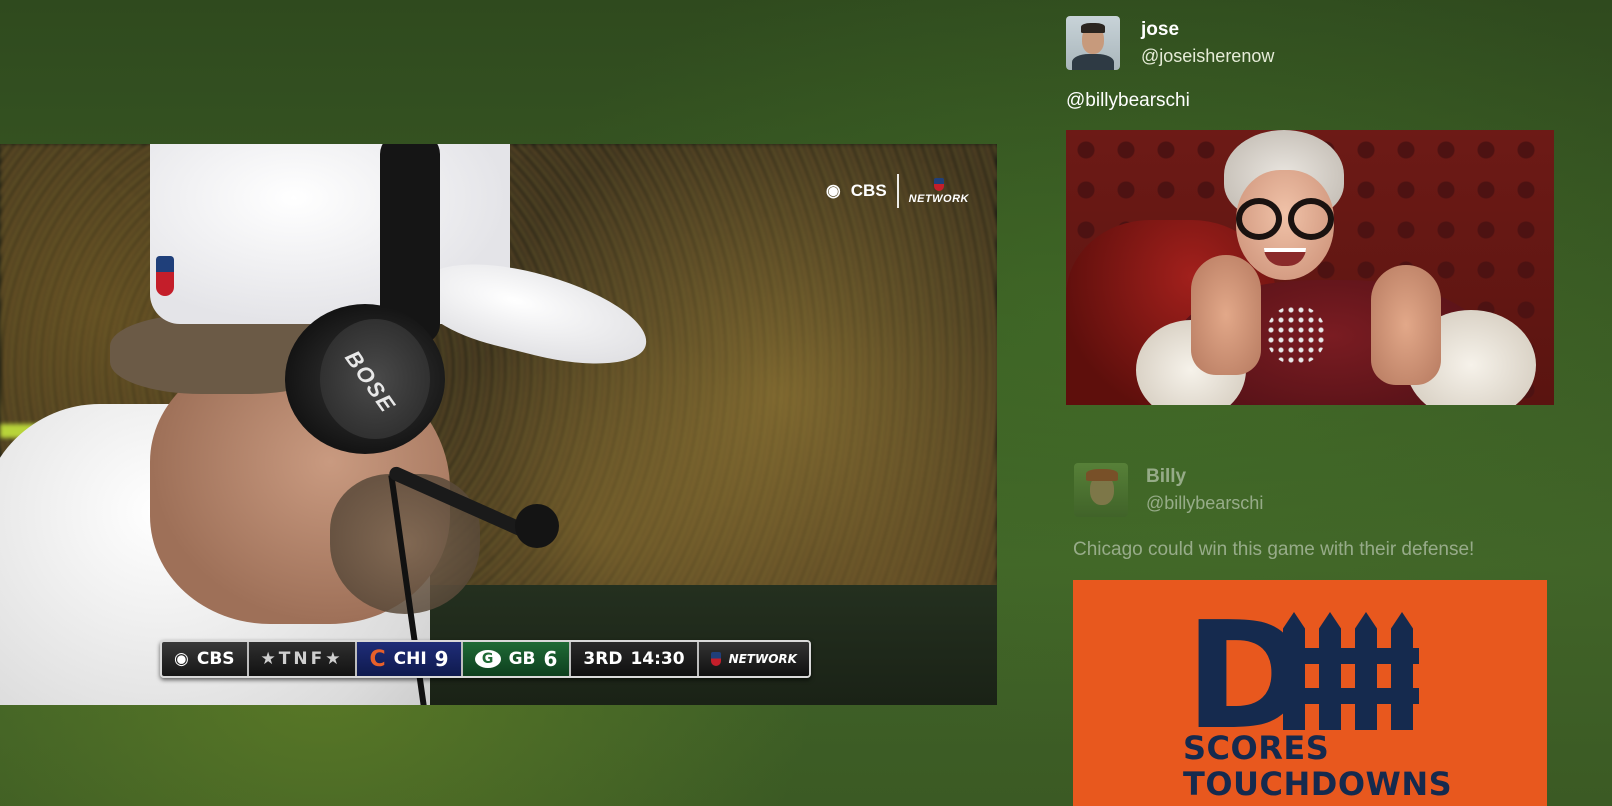 This screenshot has height=806, width=1612. I want to click on headset-mic, so click(537, 526).